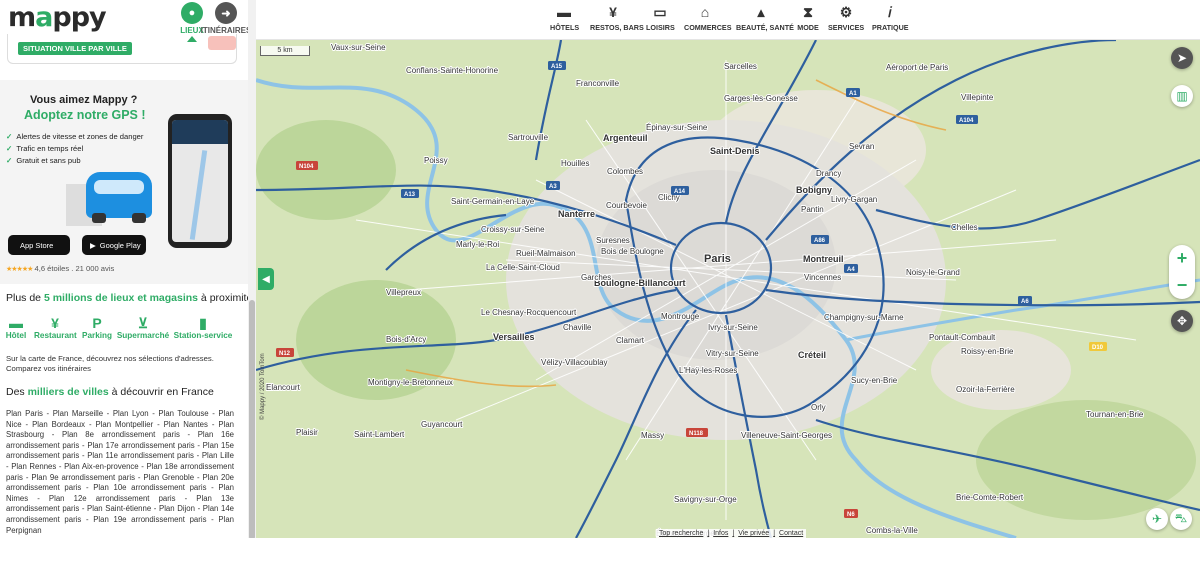  I want to click on chevron-left-icon: ◀, so click(266, 279).